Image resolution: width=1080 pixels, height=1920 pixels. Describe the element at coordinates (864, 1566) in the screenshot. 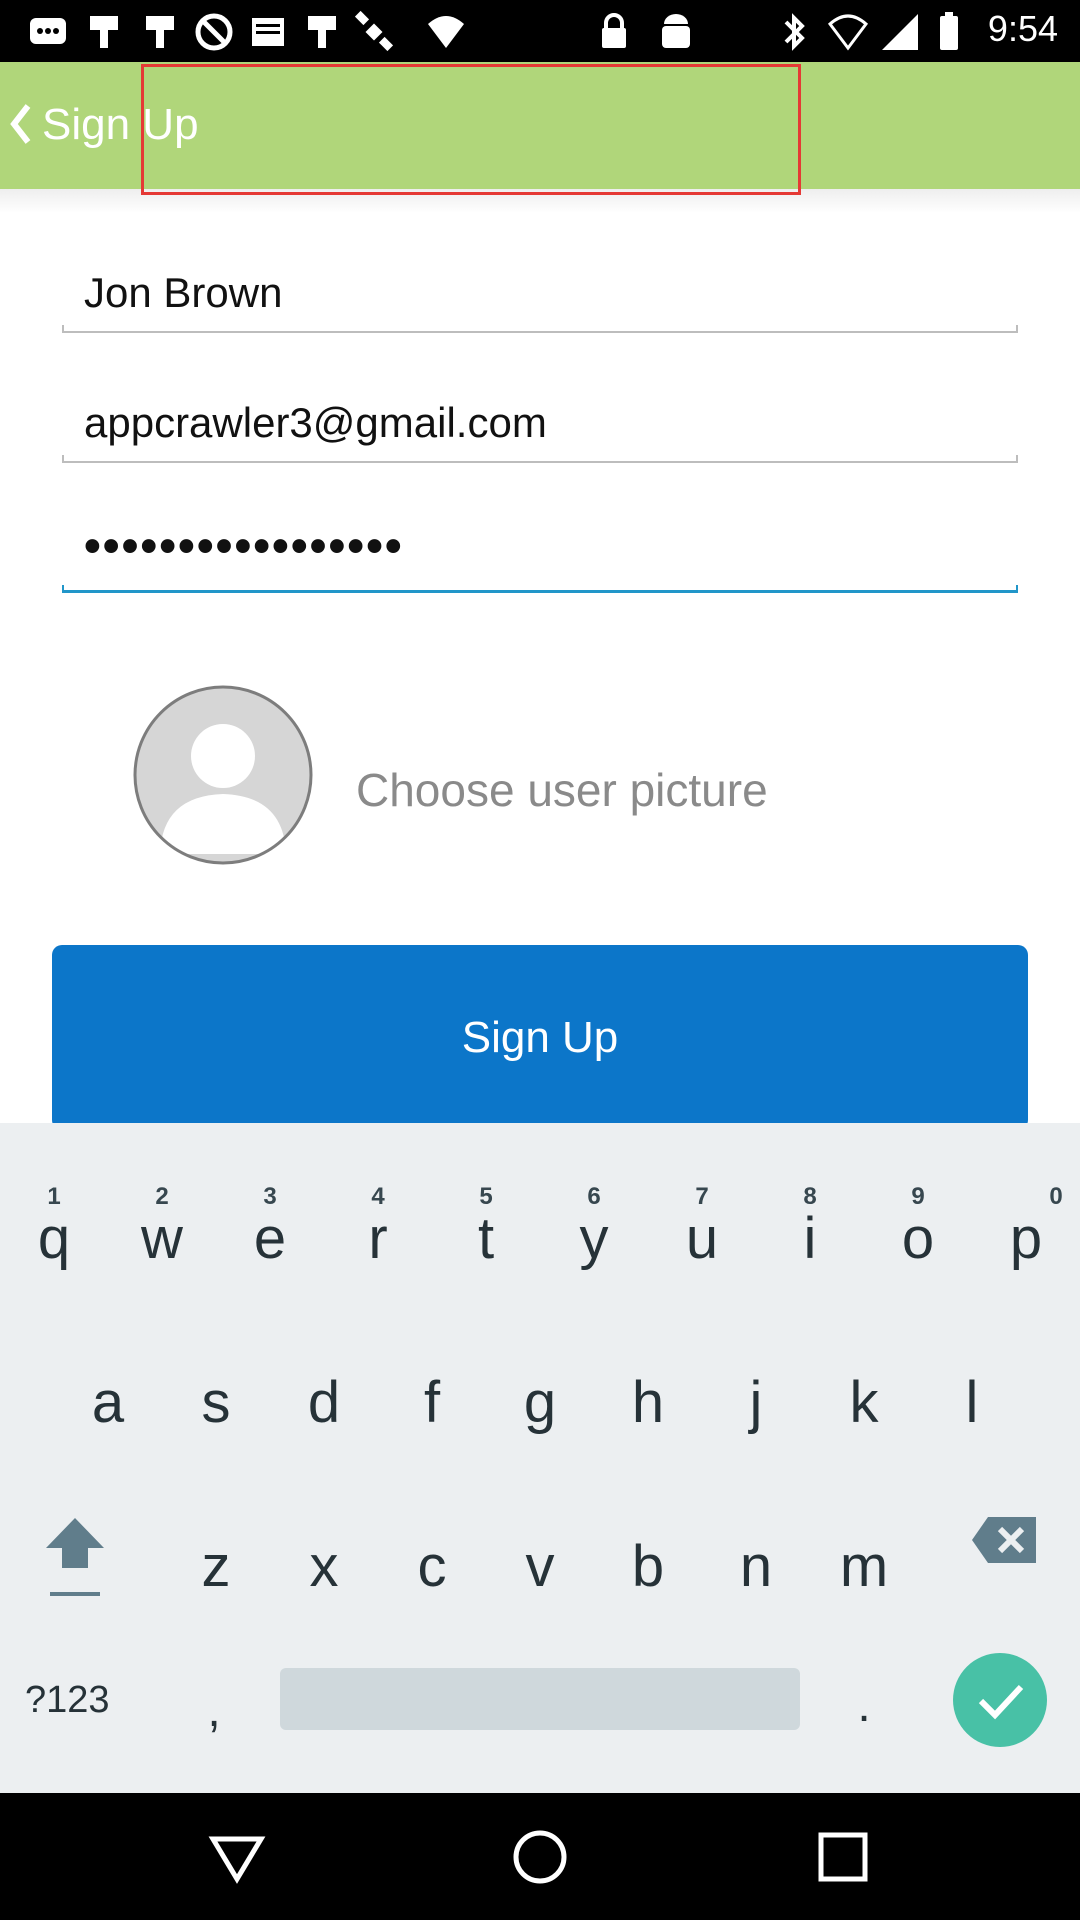

I see `key-m: m` at that location.